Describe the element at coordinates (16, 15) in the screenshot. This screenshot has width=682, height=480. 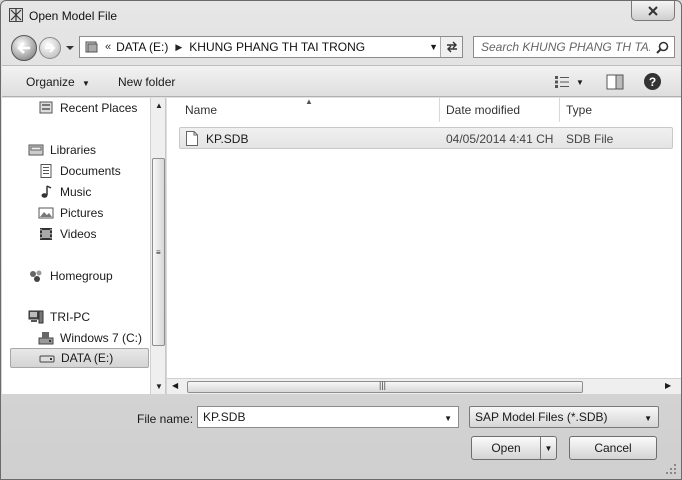
I see `app-icon` at that location.